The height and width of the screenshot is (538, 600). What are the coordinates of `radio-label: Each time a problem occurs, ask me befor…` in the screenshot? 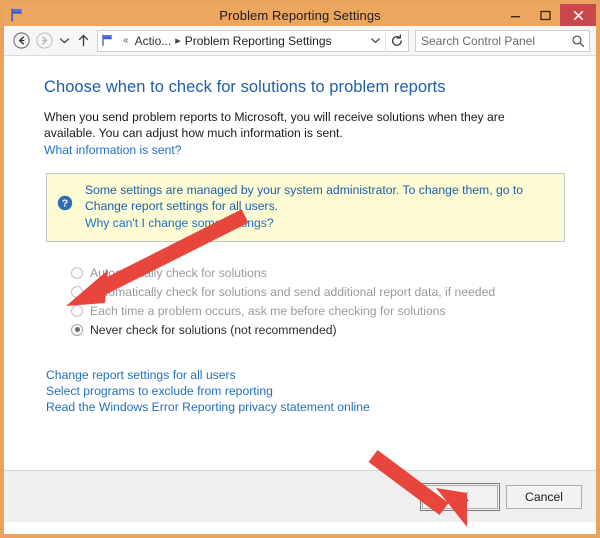 It's located at (268, 310).